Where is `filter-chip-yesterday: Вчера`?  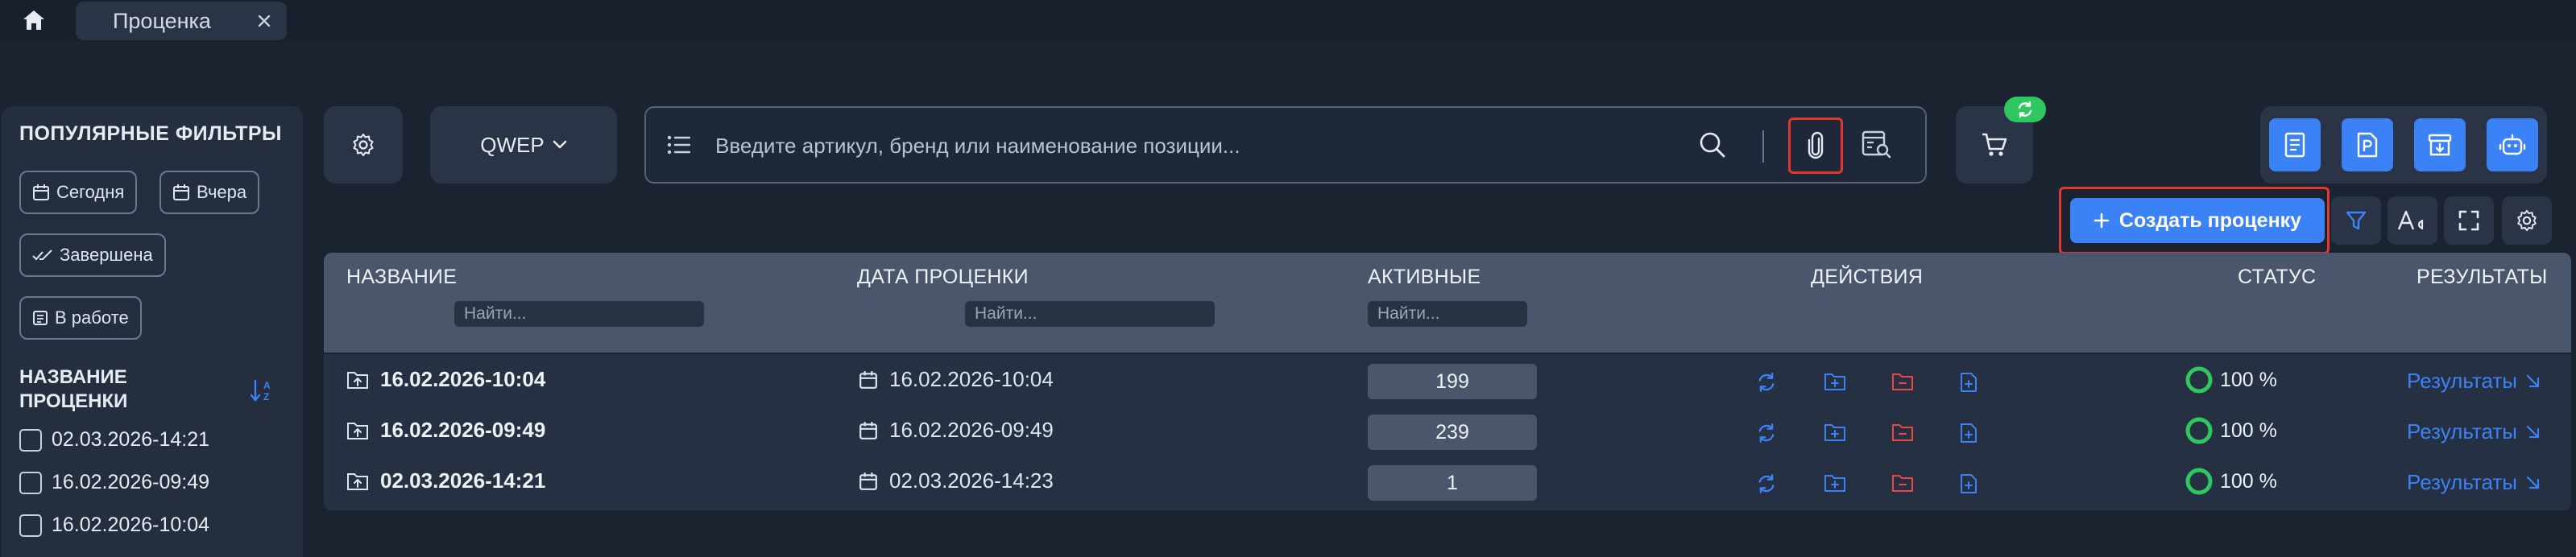
filter-chip-yesterday: Вчера is located at coordinates (209, 192).